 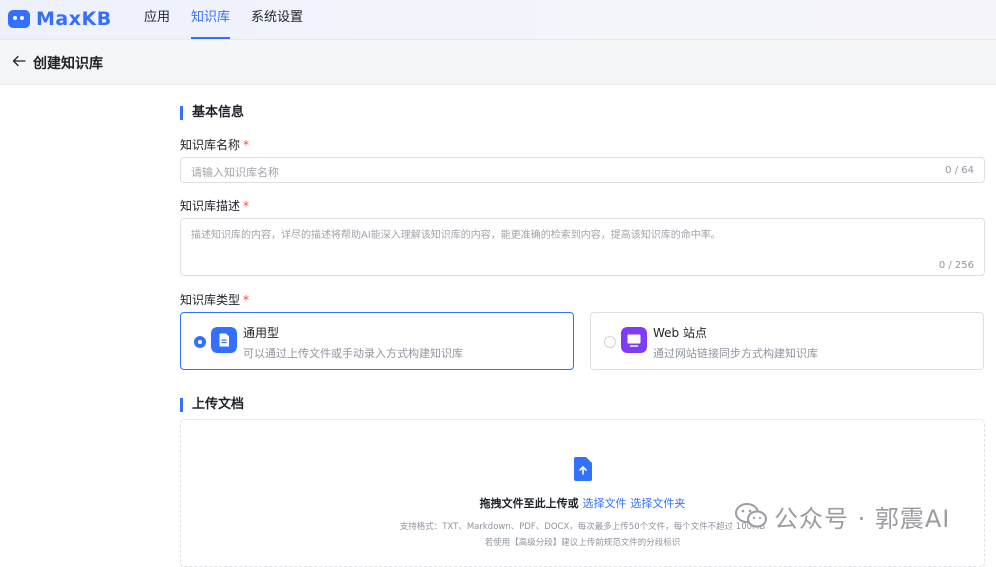 I want to click on watermark: 公众号 · 郭震AI, so click(x=842, y=516).